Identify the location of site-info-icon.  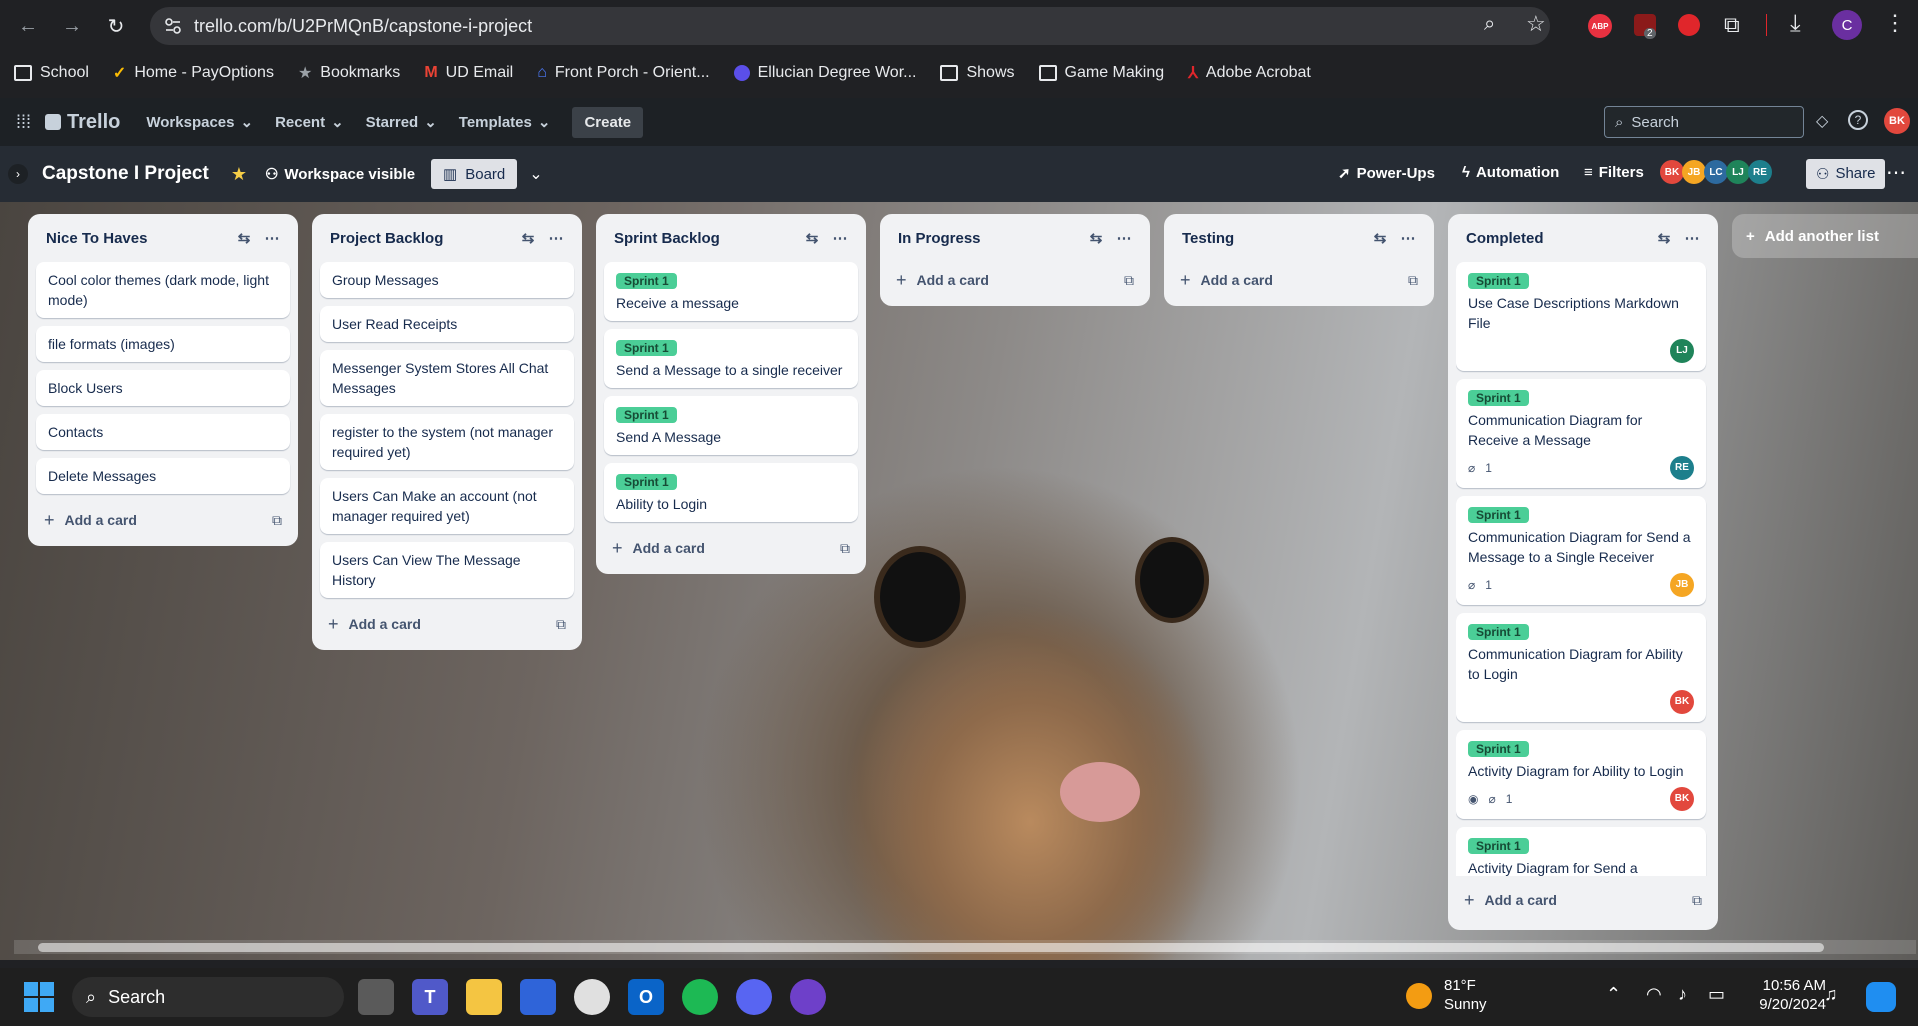
(173, 26).